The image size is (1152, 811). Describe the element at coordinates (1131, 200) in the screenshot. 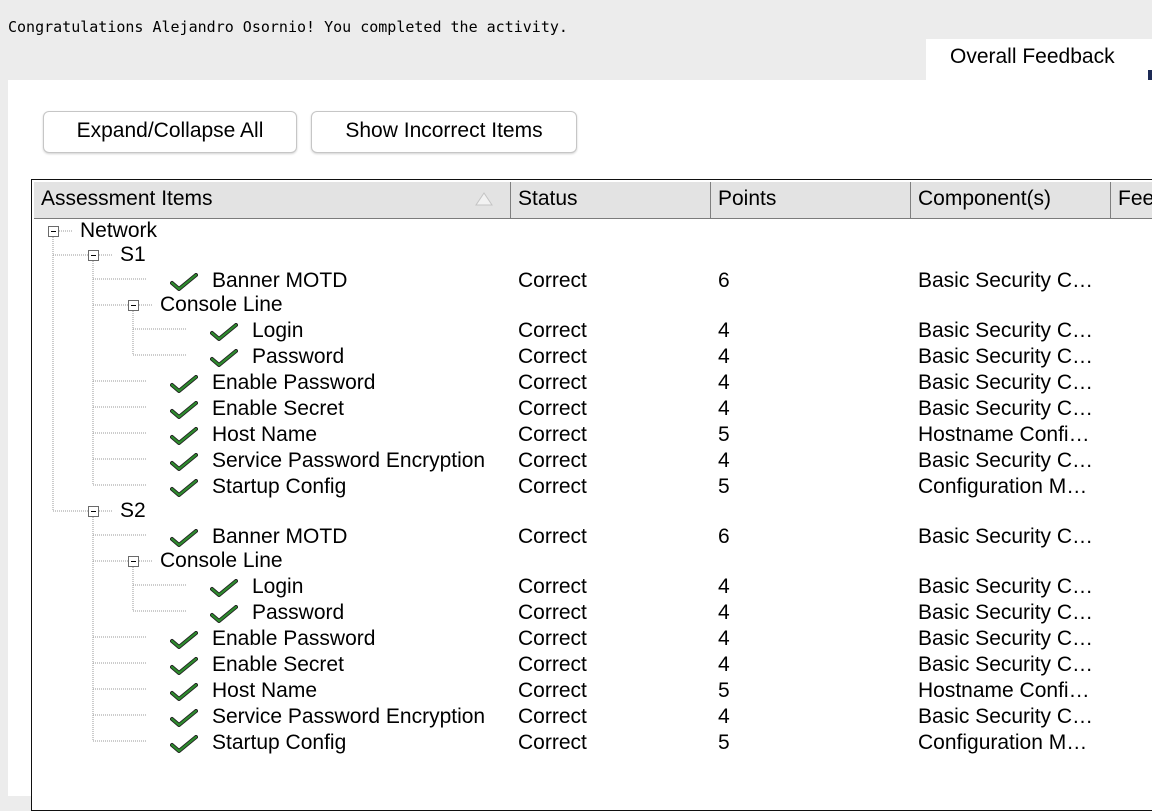

I see `column-header-feedback: Fee` at that location.